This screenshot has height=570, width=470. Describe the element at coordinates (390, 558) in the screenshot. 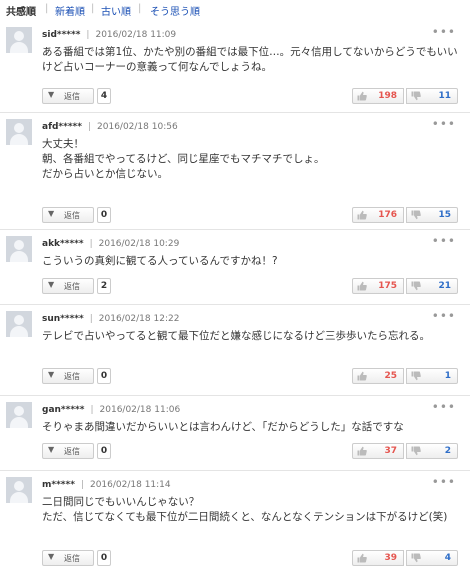

I see `like-count: 39` at that location.